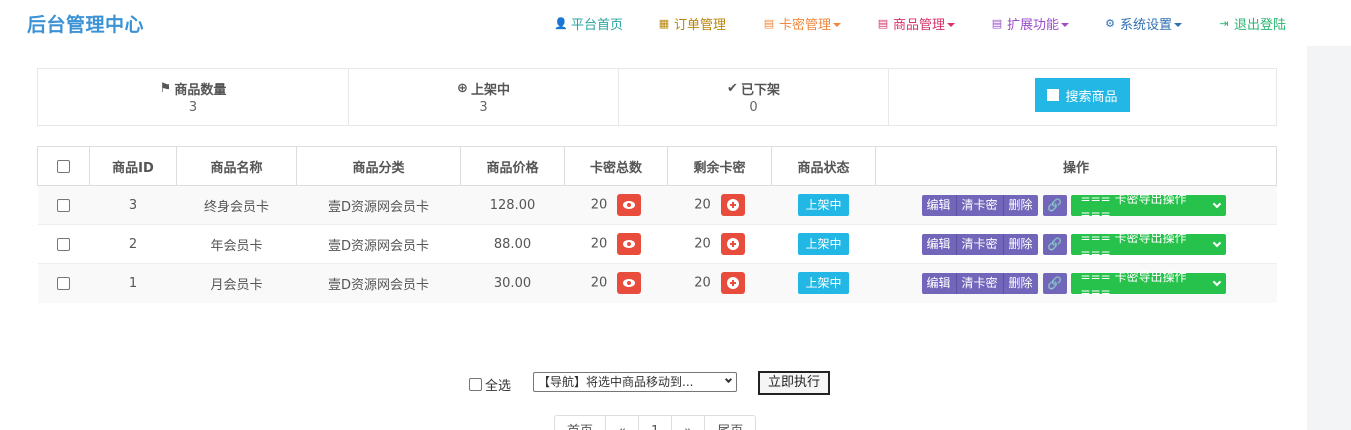 The image size is (1351, 430). I want to click on cell-id: 3, so click(133, 205).